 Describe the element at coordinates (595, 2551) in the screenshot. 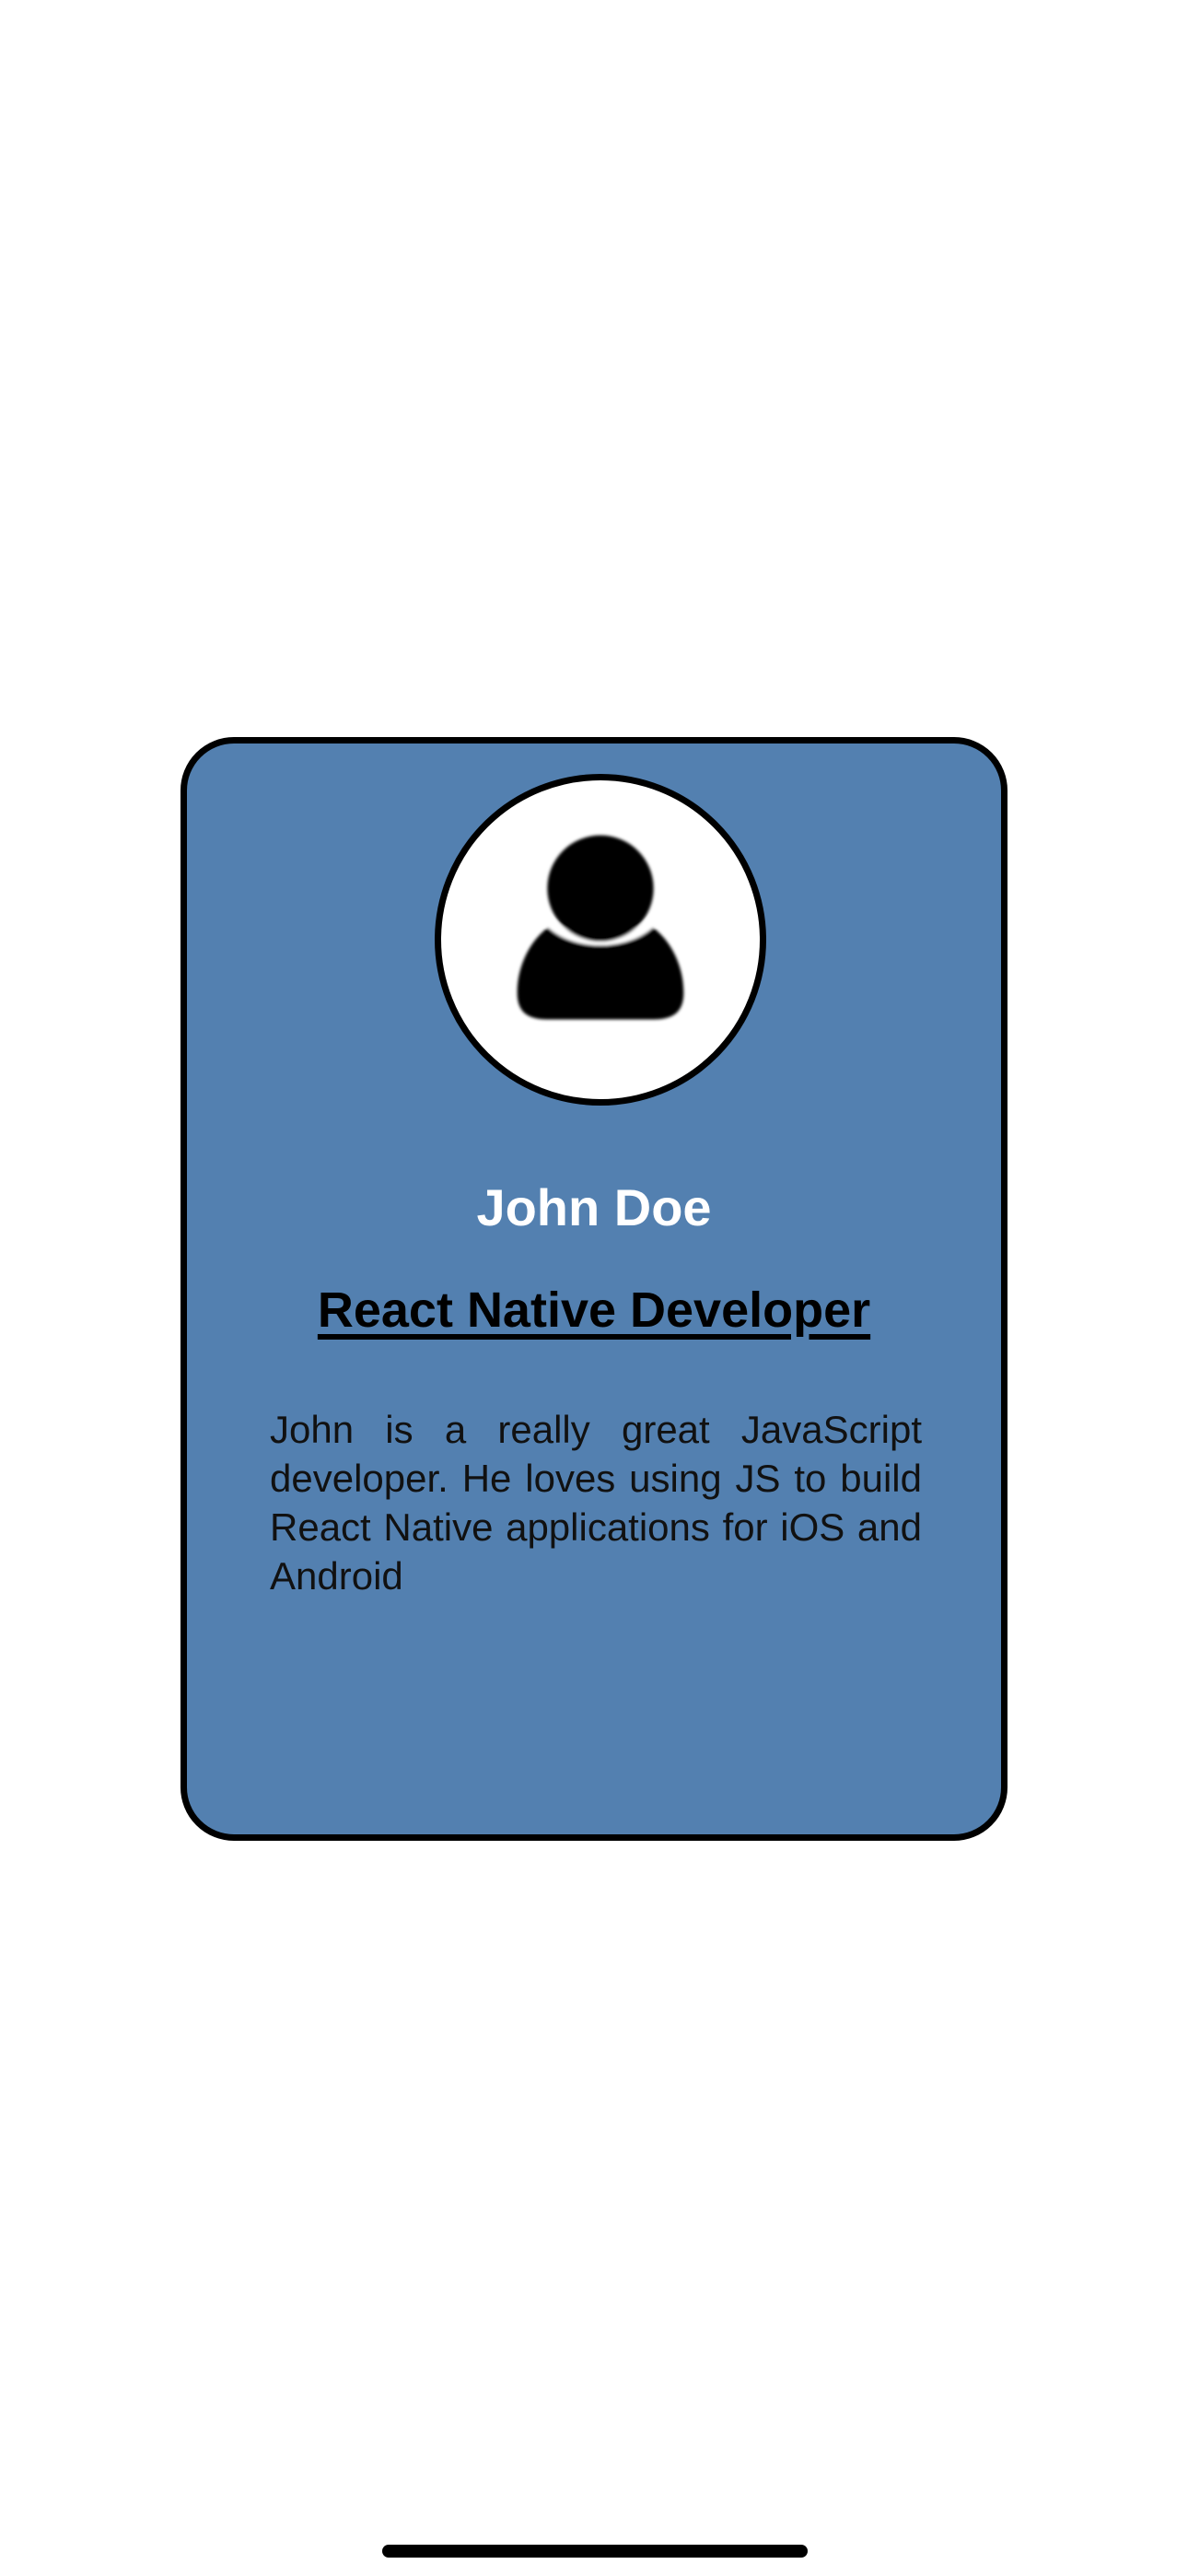

I see `home-indicator` at that location.